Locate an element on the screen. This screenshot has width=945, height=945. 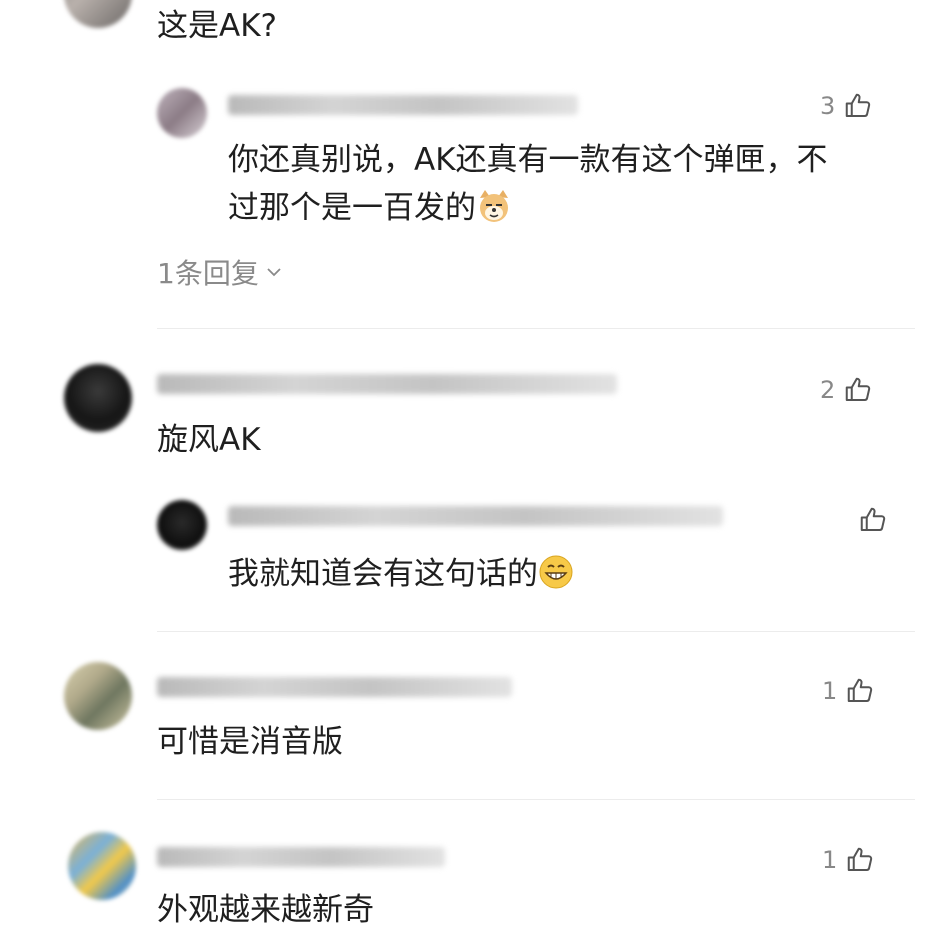
reply-text-line2-content: 过那个是一百发的 is located at coordinates (352, 208).